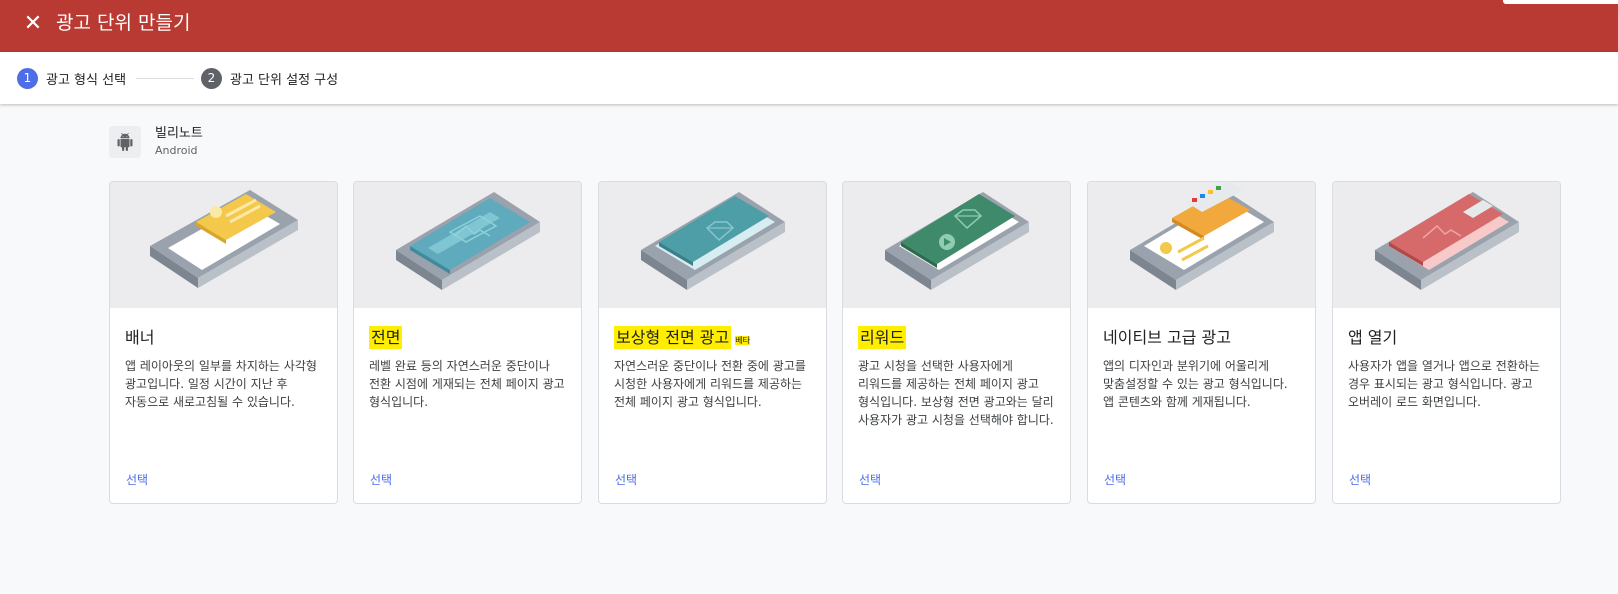  I want to click on rewarded-interstitial-illustration, so click(712, 245).